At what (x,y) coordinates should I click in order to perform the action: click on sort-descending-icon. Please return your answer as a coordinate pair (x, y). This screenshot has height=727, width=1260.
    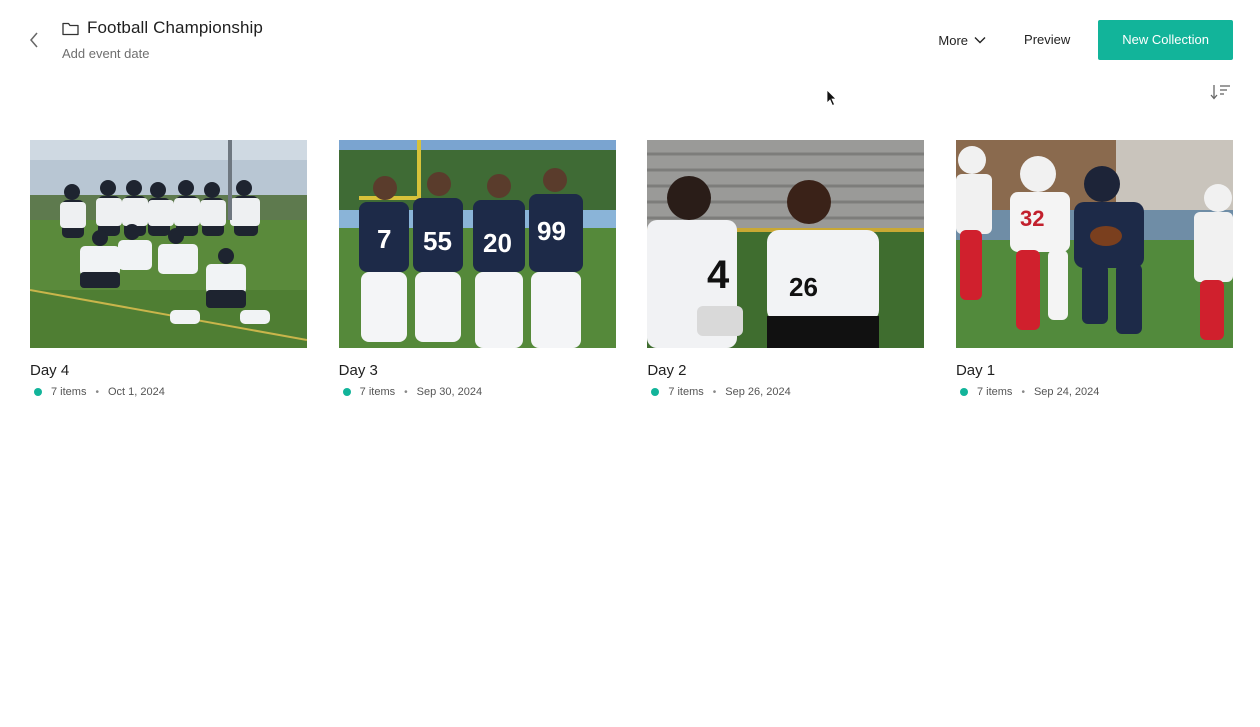
    Looking at the image, I should click on (1221, 92).